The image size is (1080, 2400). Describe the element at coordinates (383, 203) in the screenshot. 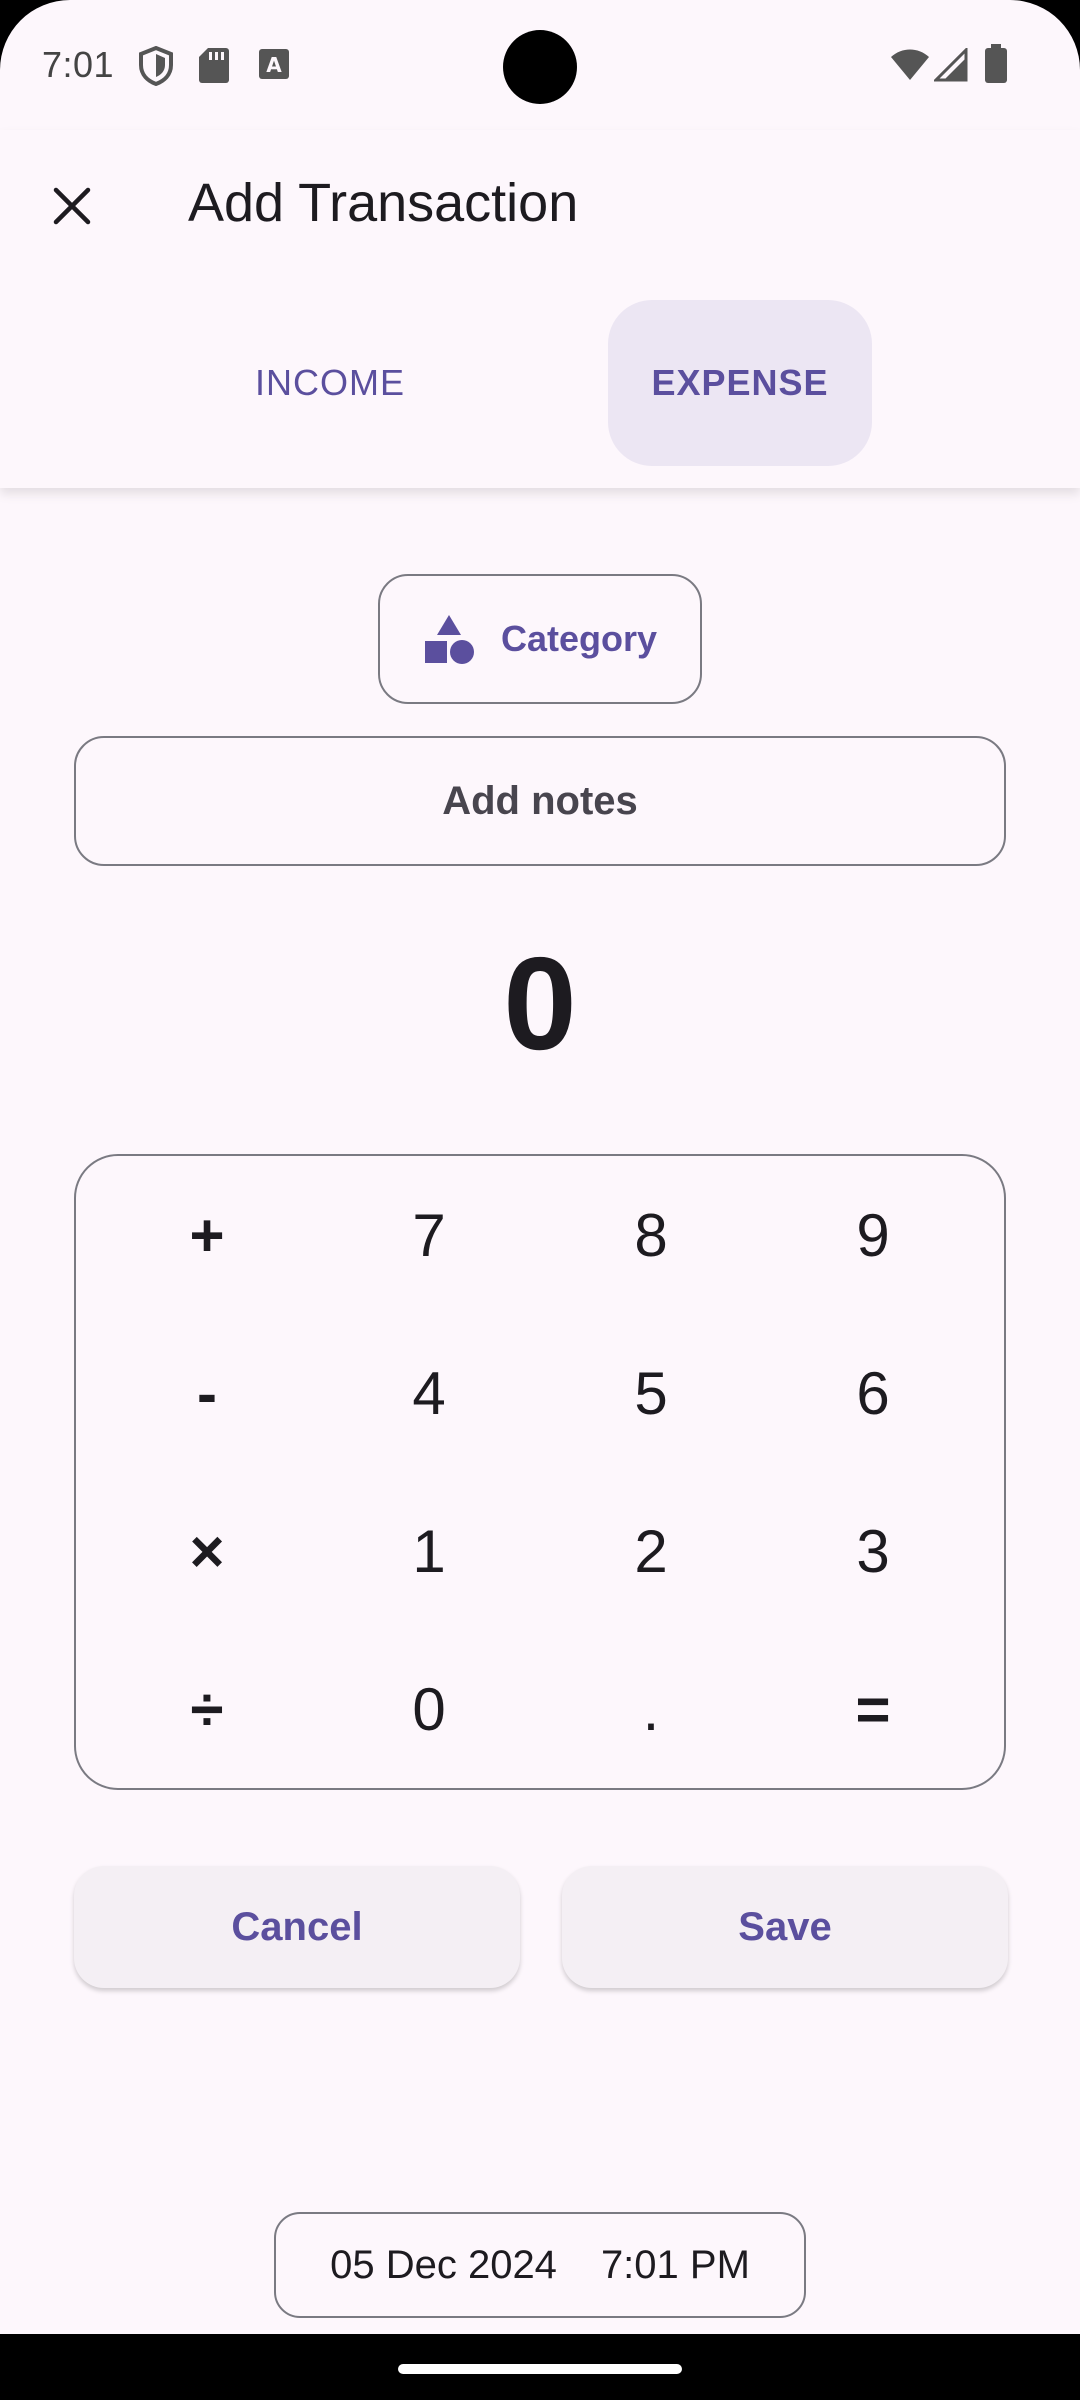

I see `page-title: Add Transaction` at that location.